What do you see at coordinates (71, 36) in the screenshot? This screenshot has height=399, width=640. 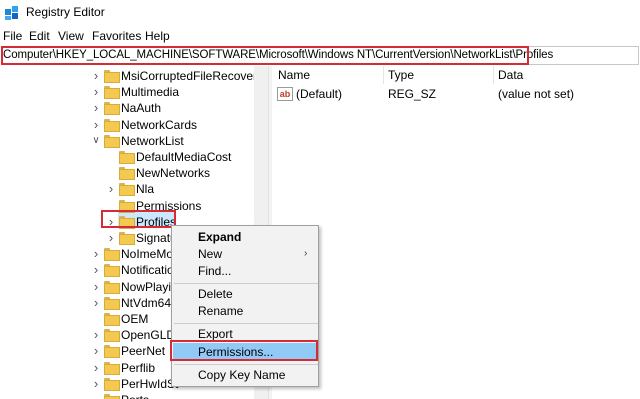 I see `menu-view: View` at bounding box center [71, 36].